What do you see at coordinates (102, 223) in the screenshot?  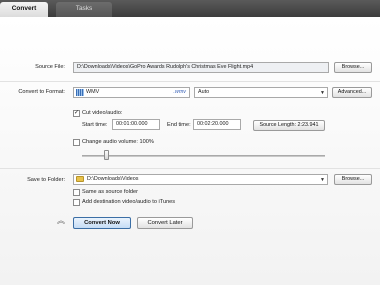 I see `convert-now-button: Convert Now` at bounding box center [102, 223].